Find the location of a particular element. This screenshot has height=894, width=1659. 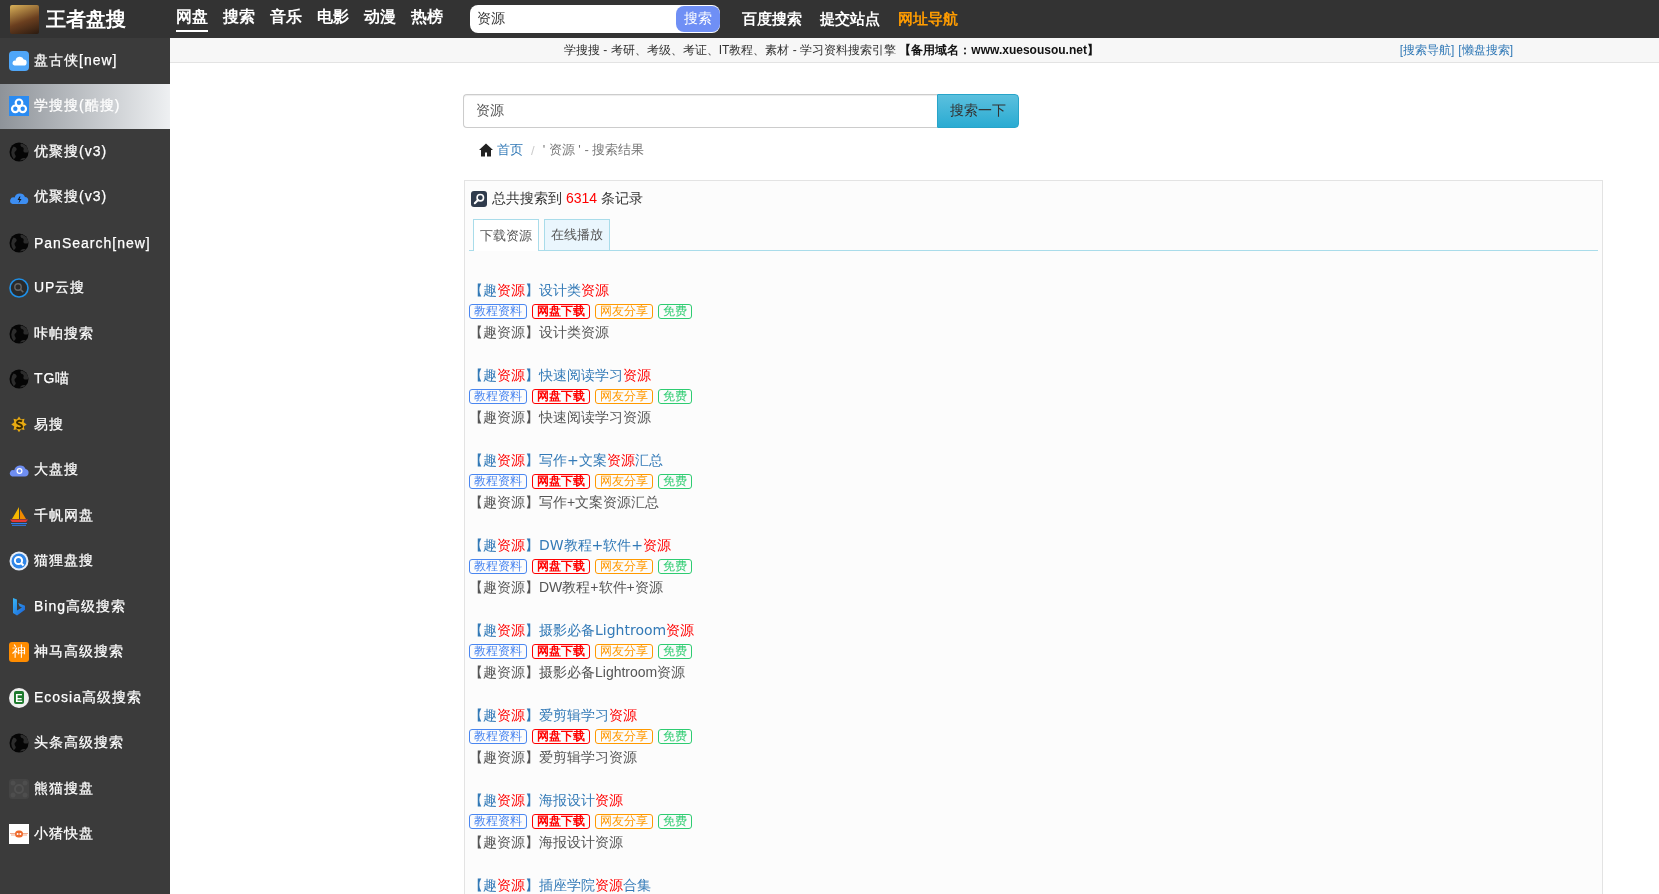

magnifier-ring-icon is located at coordinates (19, 288).